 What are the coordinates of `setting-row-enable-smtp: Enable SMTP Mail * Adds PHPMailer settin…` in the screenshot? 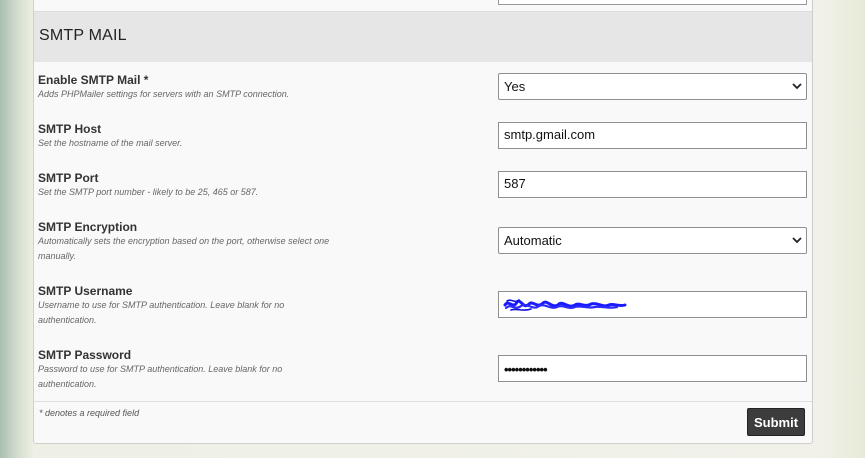 It's located at (423, 87).